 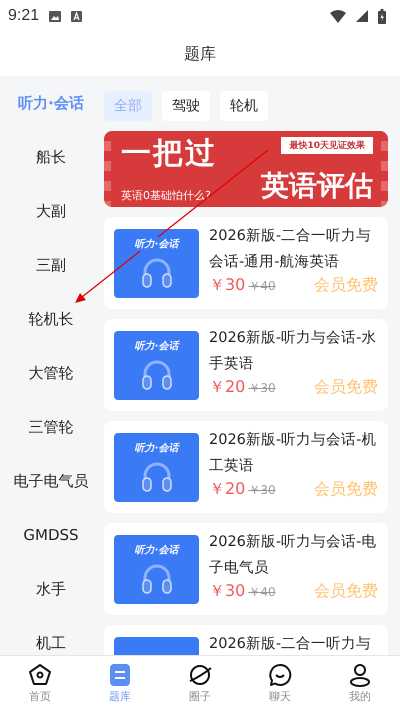 I want to click on document-icon, so click(x=120, y=675).